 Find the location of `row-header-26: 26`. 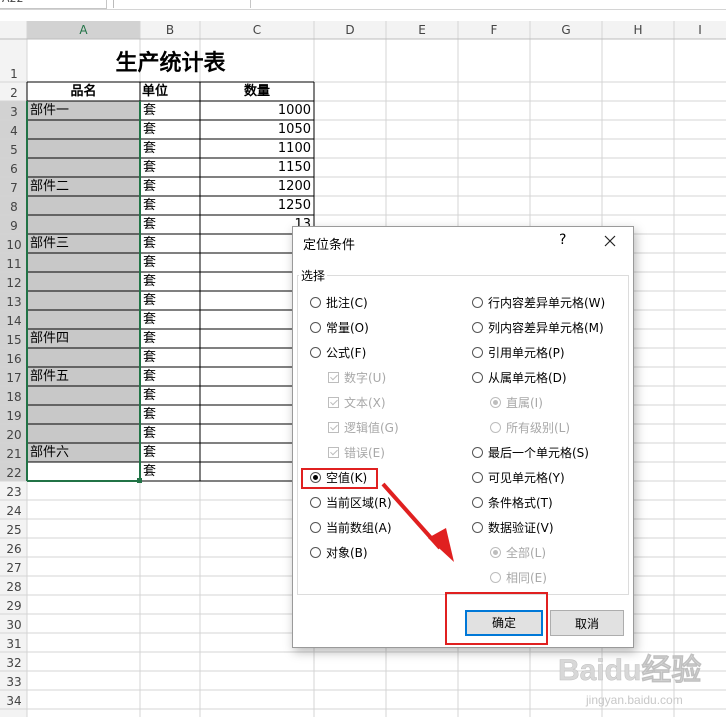

row-header-26: 26 is located at coordinates (13, 549).